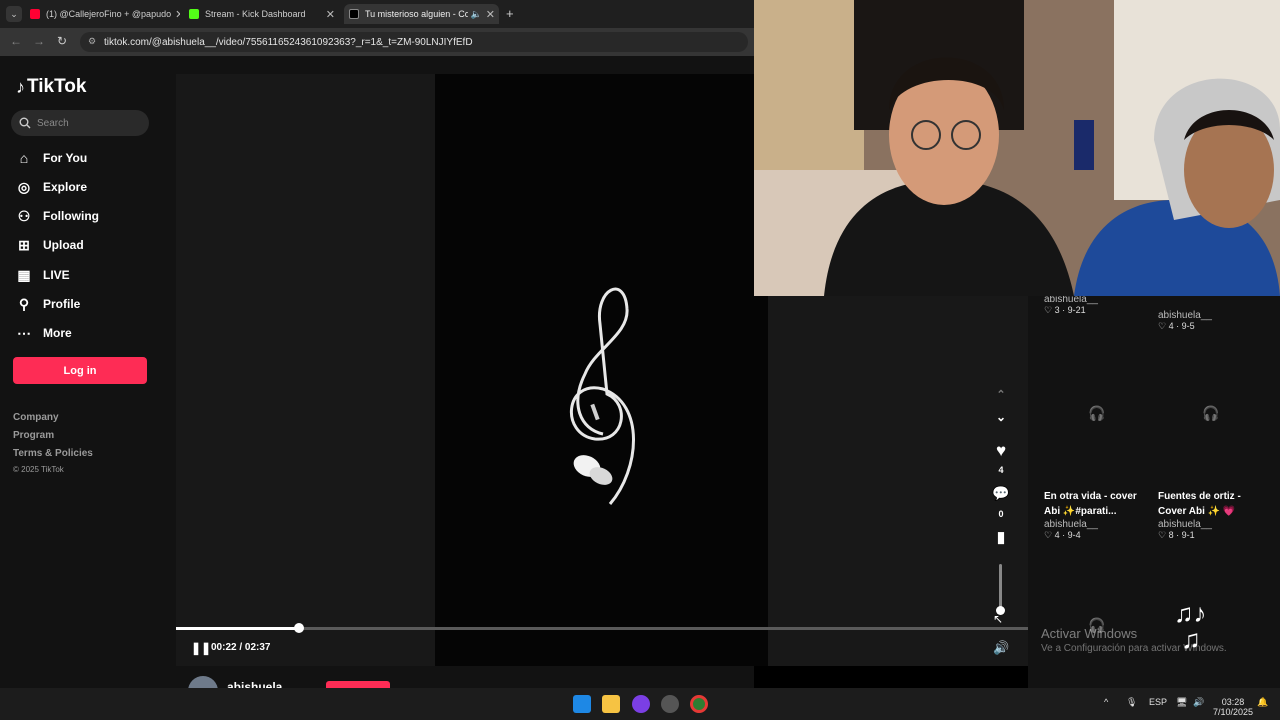  I want to click on video-card: abishuela__ ♡ 3 · 9-21, so click(1071, 305).